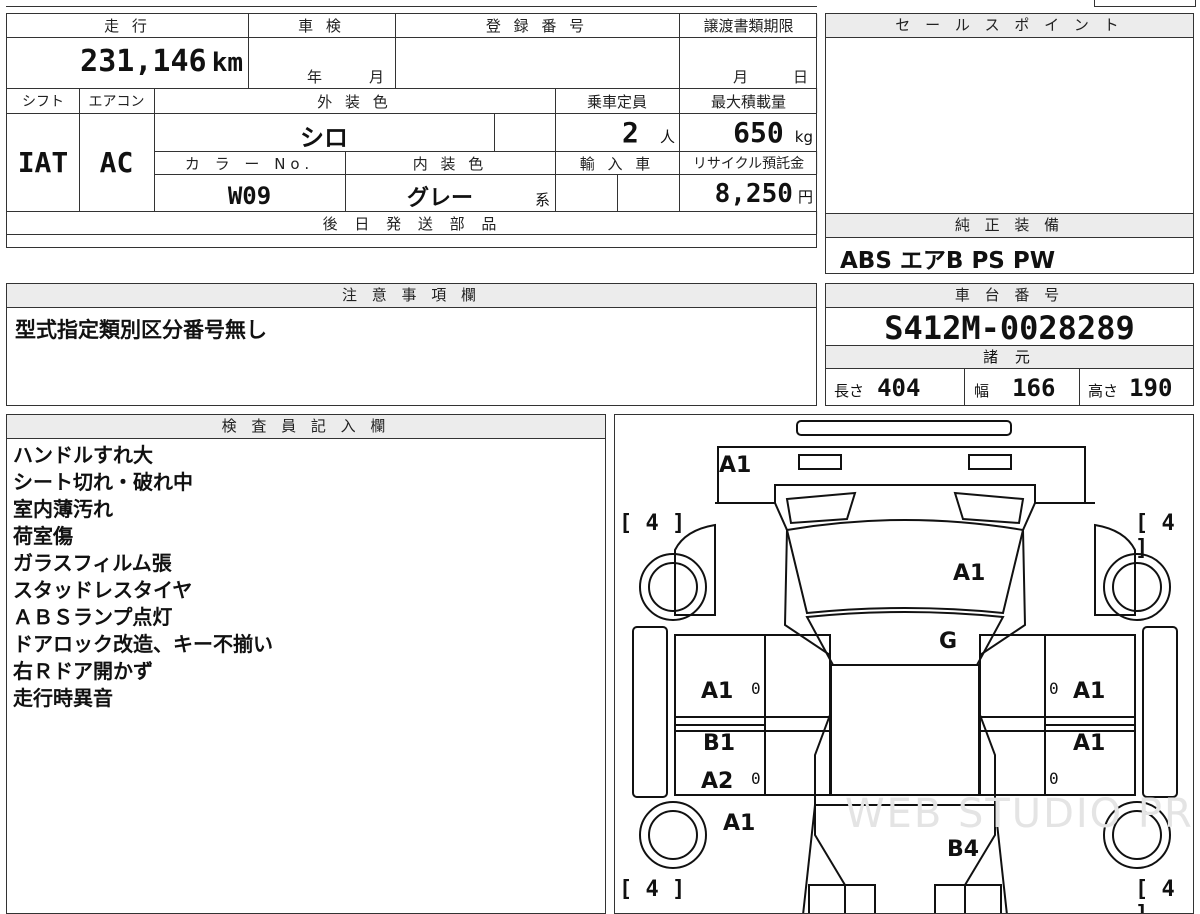 The image size is (1200, 914). What do you see at coordinates (63, 509) in the screenshot?
I see `note-item: 室内薄汚れ` at bounding box center [63, 509].